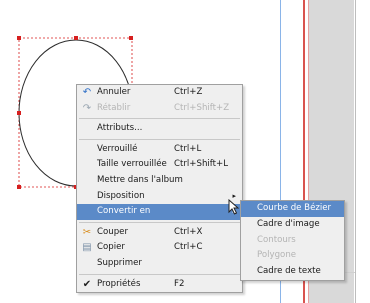 Image resolution: width=370 pixels, height=303 pixels. Describe the element at coordinates (117, 148) in the screenshot. I see `menu-item-label: Verrouillé` at that location.